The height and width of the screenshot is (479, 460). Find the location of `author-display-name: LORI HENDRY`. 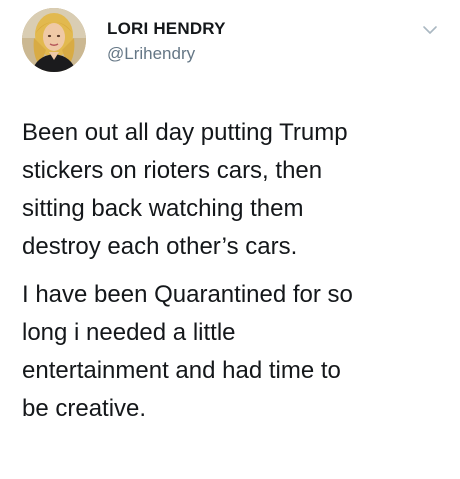

author-display-name: LORI HENDRY is located at coordinates (166, 29).